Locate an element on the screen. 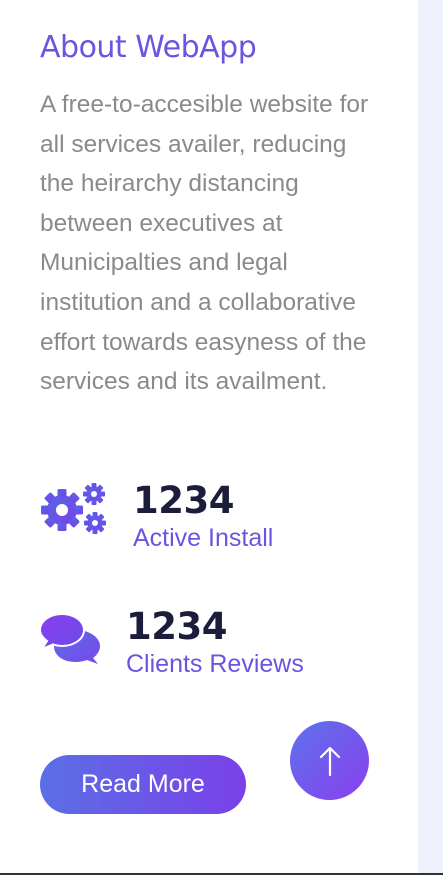  reviews-label: Clients Reviews is located at coordinates (215, 664).